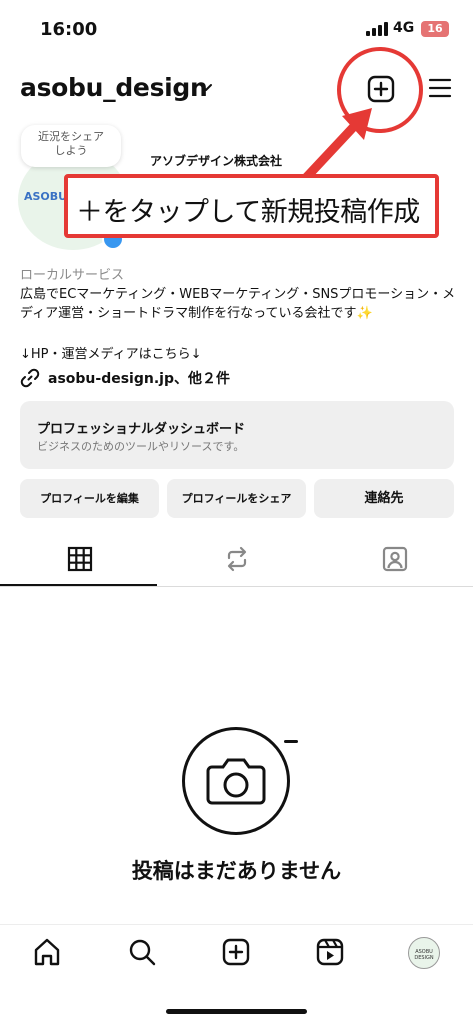  I want to click on note-bubble-text: 近況をシェア しよう, so click(71, 143).